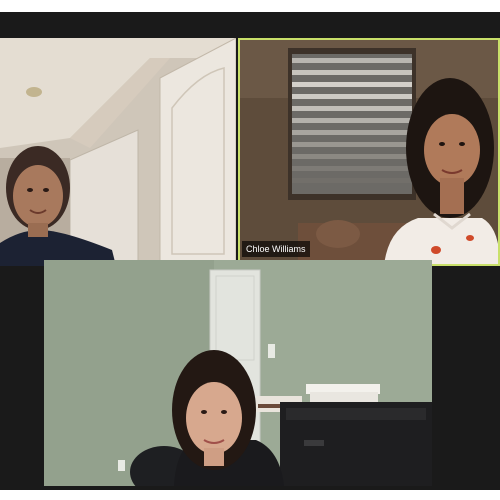  Describe the element at coordinates (352, 124) in the screenshot. I see `window-blinds` at that location.